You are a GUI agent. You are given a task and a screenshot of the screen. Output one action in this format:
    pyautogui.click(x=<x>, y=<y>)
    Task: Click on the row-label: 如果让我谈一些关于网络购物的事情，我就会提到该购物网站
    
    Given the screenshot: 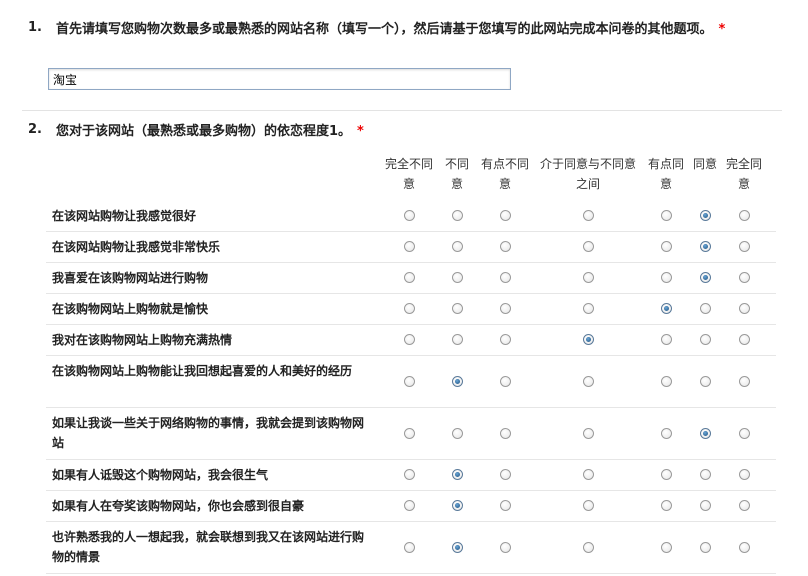 What is the action you would take?
    pyautogui.click(x=208, y=433)
    